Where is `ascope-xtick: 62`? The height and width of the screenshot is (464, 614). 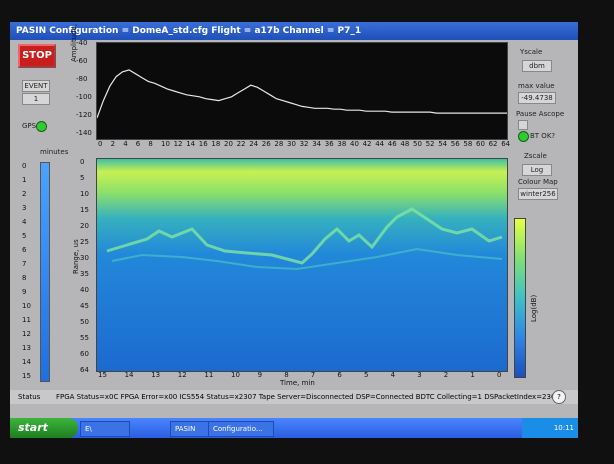
ascope-xtick: 62 is located at coordinates (493, 144).